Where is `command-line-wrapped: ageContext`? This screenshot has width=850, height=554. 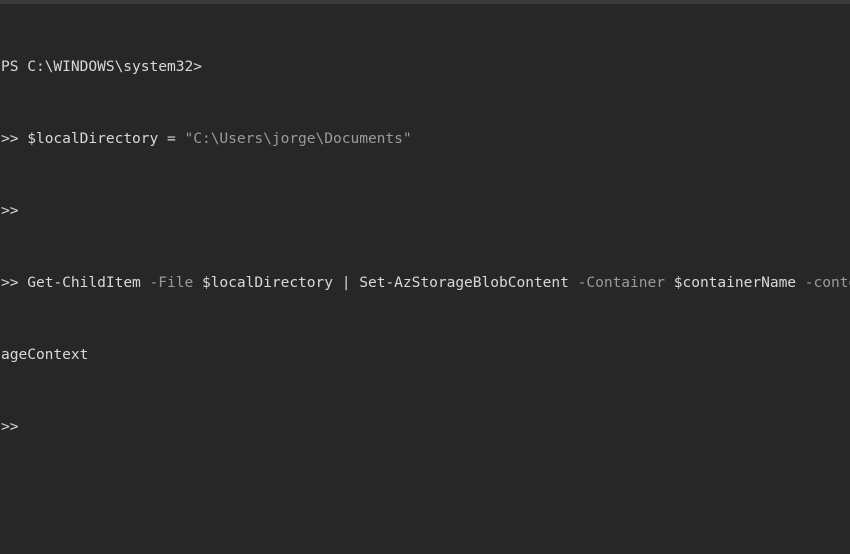
command-line-wrapped: ageContext is located at coordinates (425, 355).